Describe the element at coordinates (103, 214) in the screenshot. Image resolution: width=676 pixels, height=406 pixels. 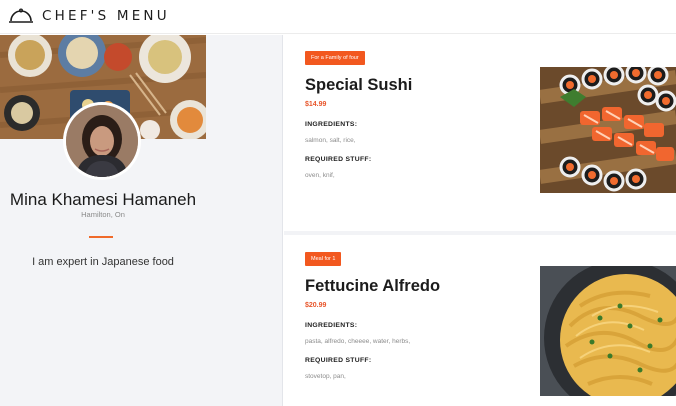
I see `profile-location: Hamilton, On` at that location.